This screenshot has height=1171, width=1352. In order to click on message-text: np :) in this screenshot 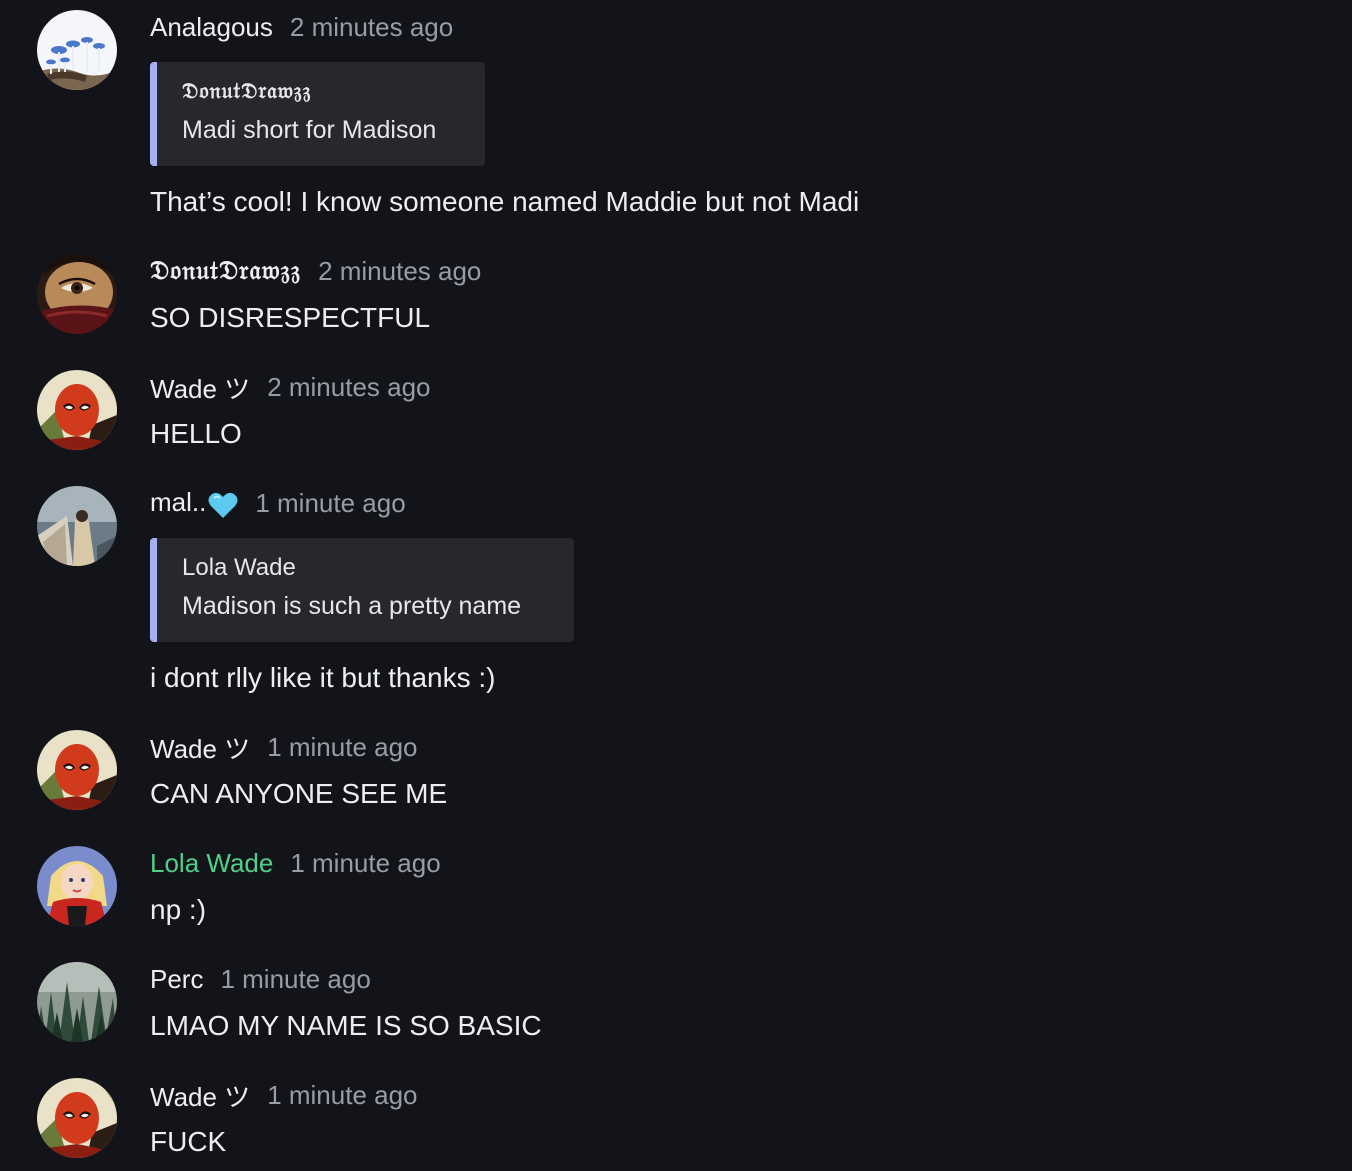, I will do `click(178, 909)`.